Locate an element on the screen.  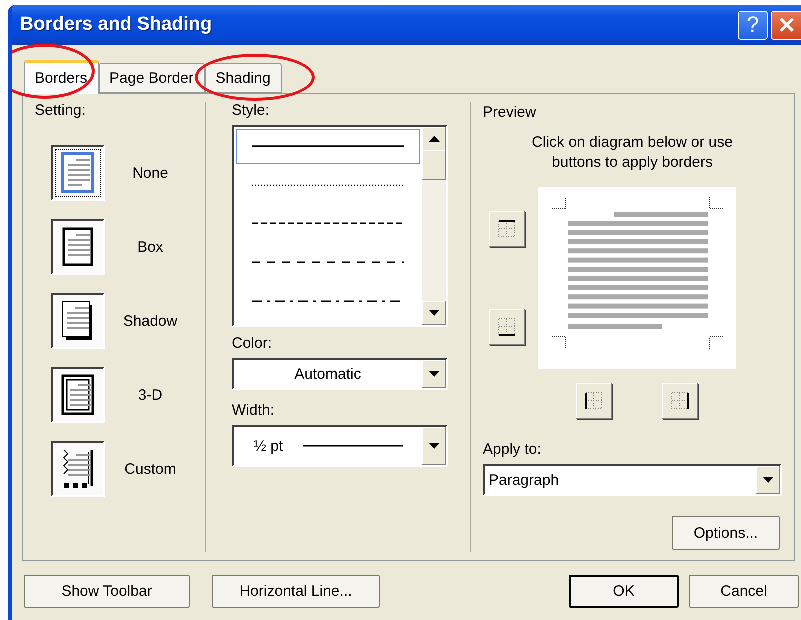
tab: Shading is located at coordinates (243, 78).